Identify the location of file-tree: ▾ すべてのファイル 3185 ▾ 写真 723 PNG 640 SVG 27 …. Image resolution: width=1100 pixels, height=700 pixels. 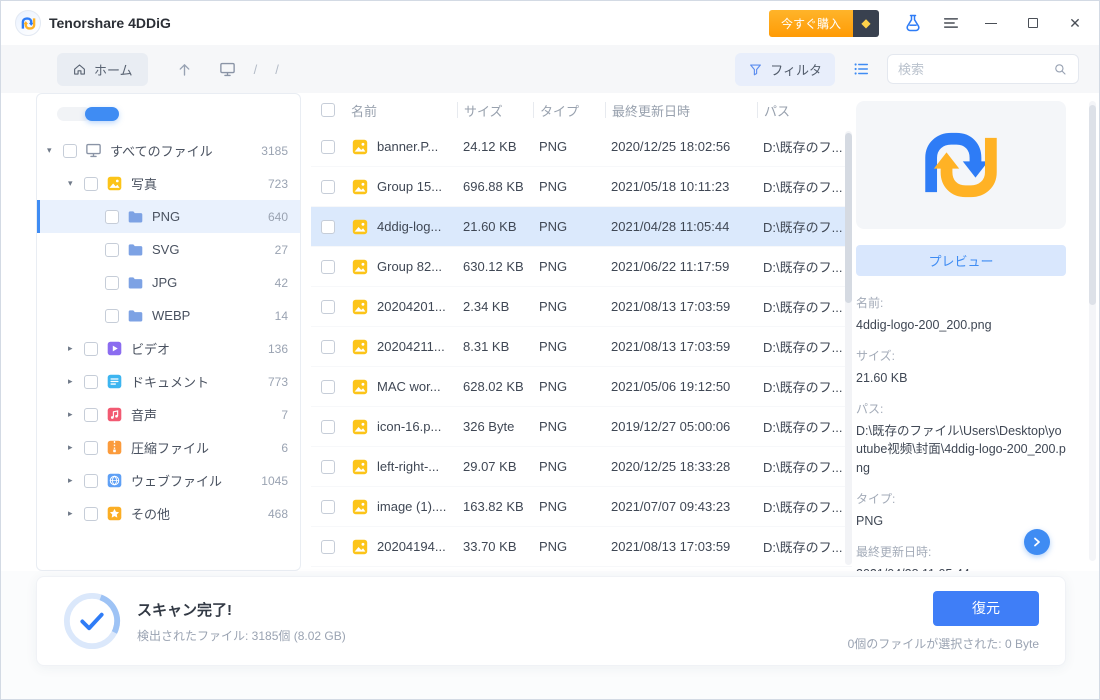
(168, 332).